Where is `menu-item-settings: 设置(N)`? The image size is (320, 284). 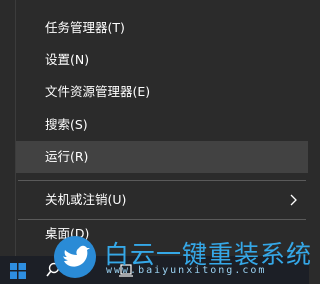 menu-item-settings: 设置(N) is located at coordinates (162, 60).